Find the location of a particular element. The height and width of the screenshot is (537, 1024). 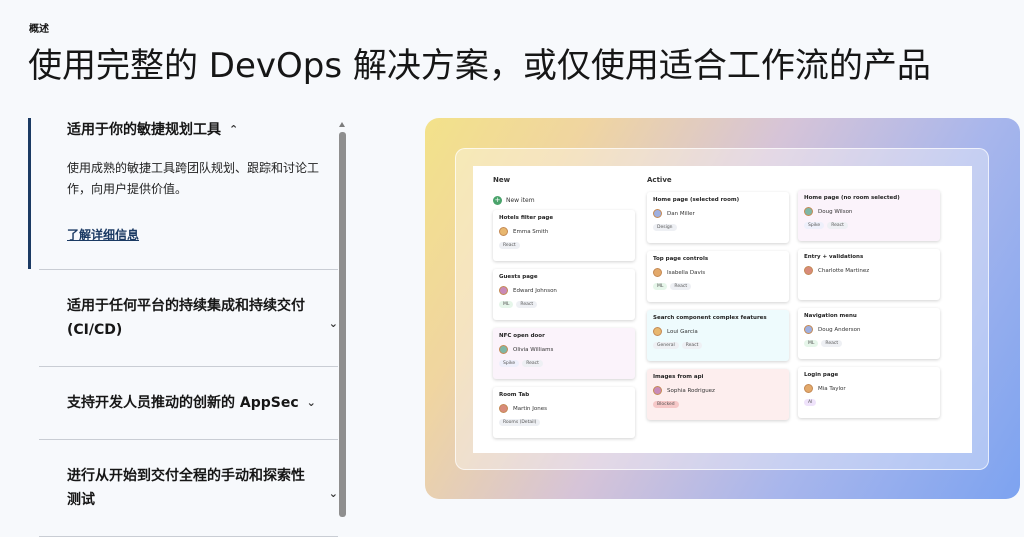

accordion-title: 进行从开始到交付全程的手动和探索性测试 is located at coordinates (186, 488).